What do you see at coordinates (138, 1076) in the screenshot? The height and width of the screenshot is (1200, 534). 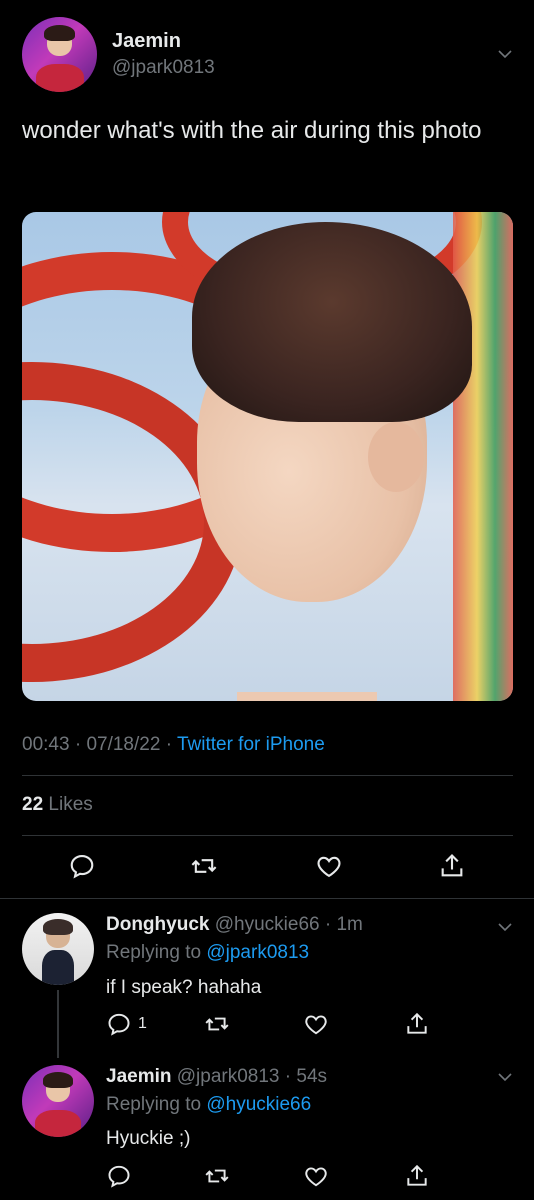 I see `reply-author-name: Jaemin` at bounding box center [138, 1076].